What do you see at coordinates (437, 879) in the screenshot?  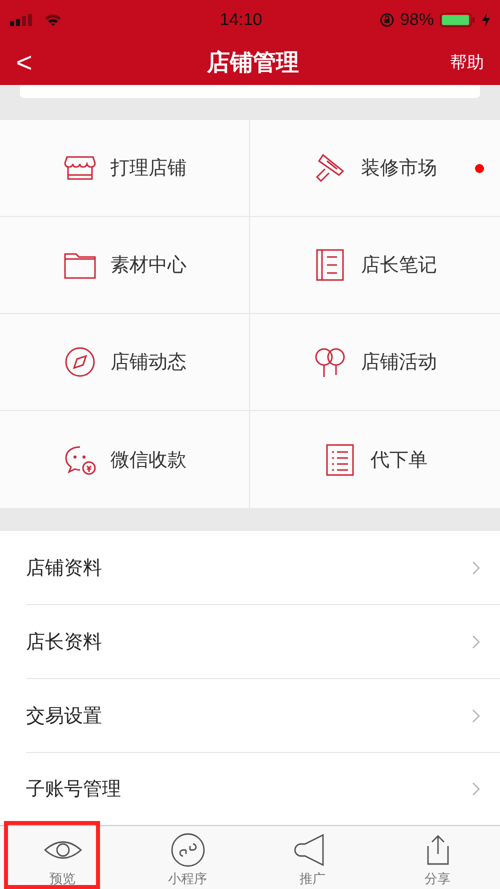 I see `tab-label: 分享` at bounding box center [437, 879].